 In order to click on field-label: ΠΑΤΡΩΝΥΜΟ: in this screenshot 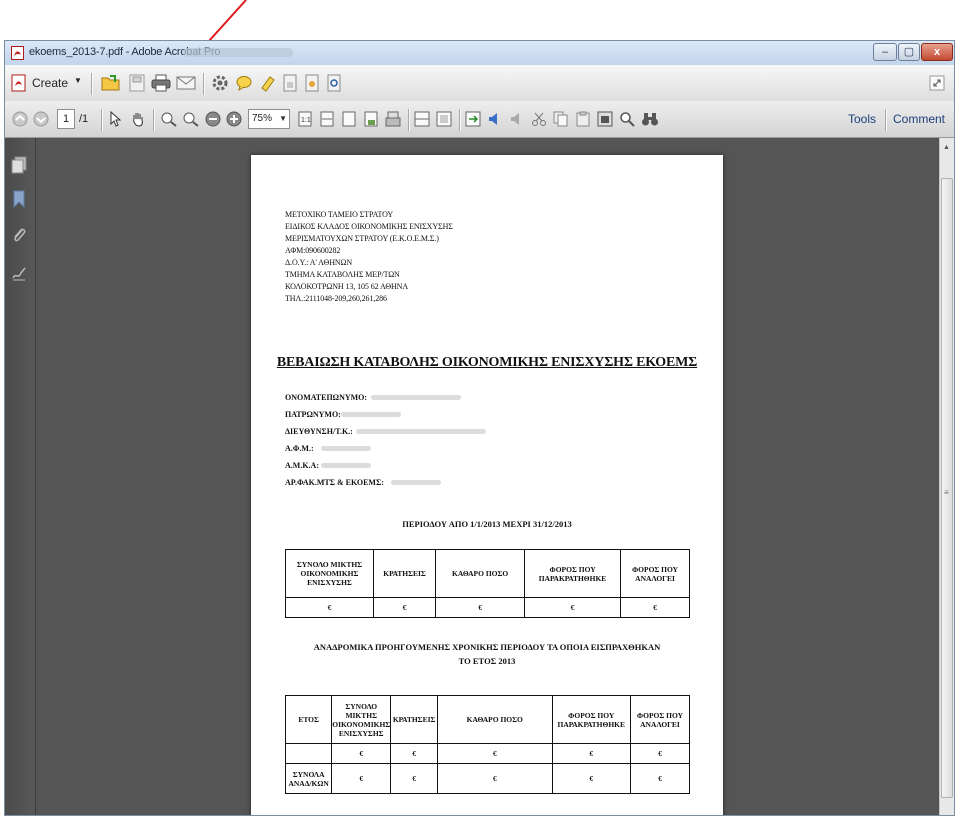, I will do `click(313, 414)`.